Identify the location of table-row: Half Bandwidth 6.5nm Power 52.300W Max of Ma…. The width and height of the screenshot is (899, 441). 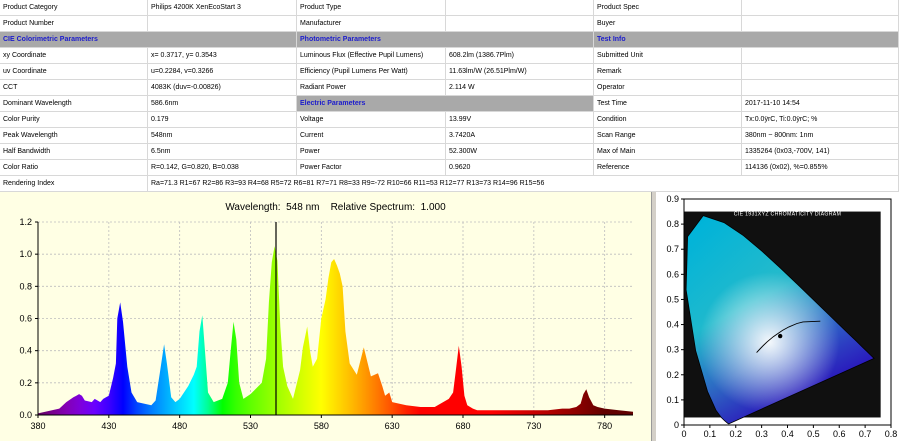
(449, 152).